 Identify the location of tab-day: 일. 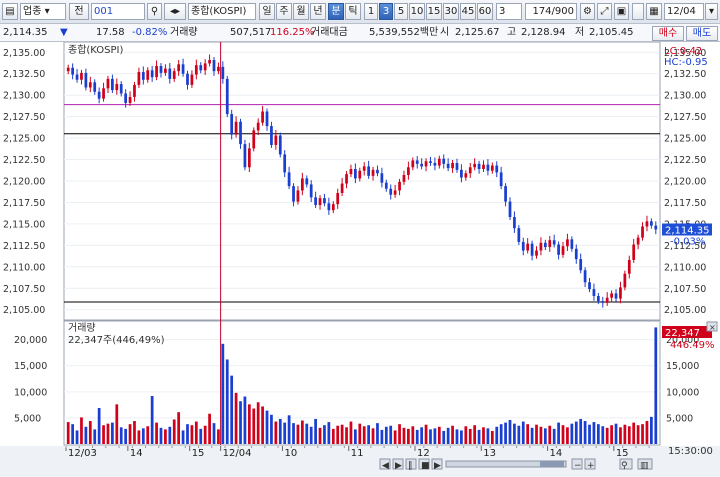
(267, 11).